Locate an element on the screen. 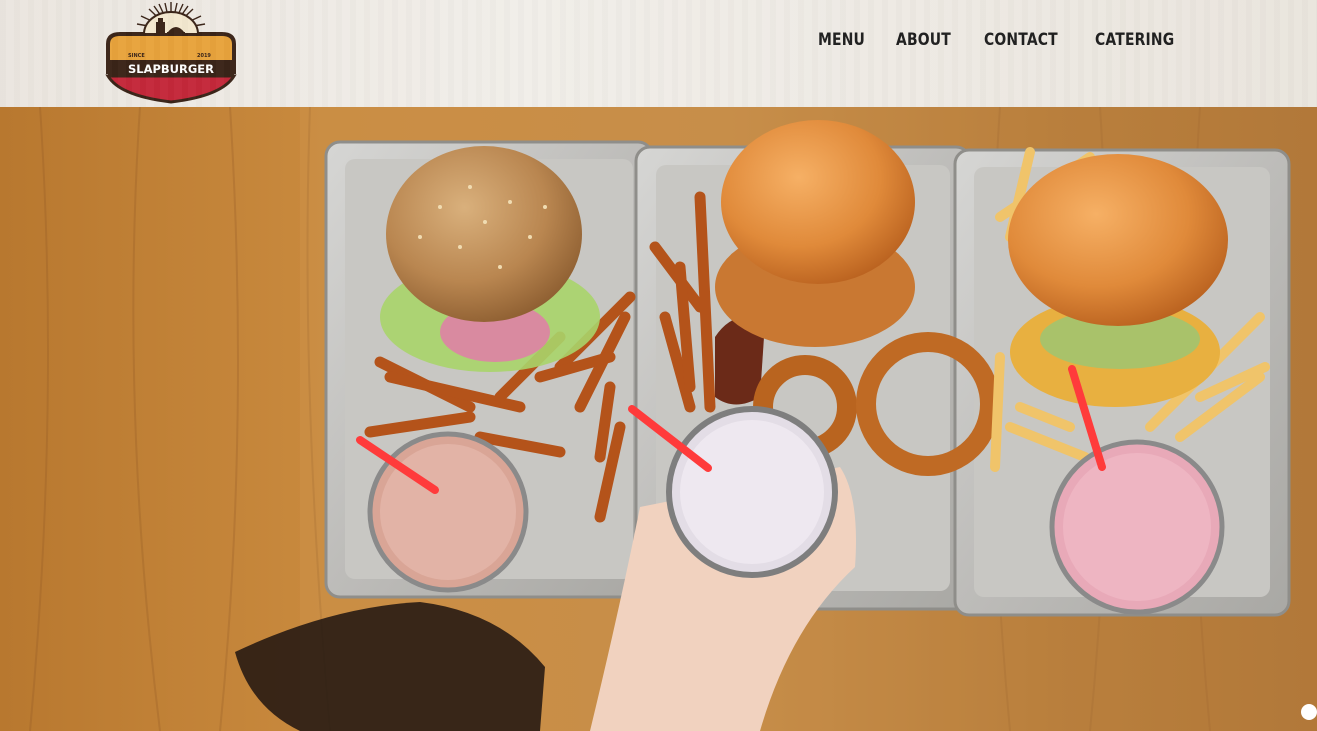 The width and height of the screenshot is (1317, 731). svg-text: SINCE is located at coordinates (136, 56).